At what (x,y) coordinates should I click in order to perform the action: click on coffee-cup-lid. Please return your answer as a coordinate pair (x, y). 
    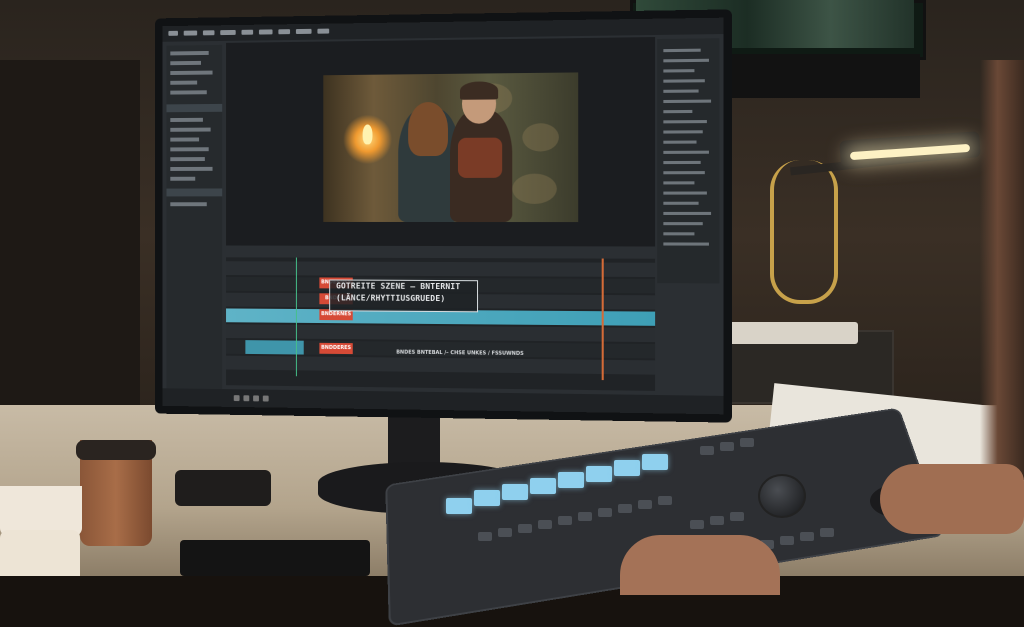
    Looking at the image, I should click on (116, 450).